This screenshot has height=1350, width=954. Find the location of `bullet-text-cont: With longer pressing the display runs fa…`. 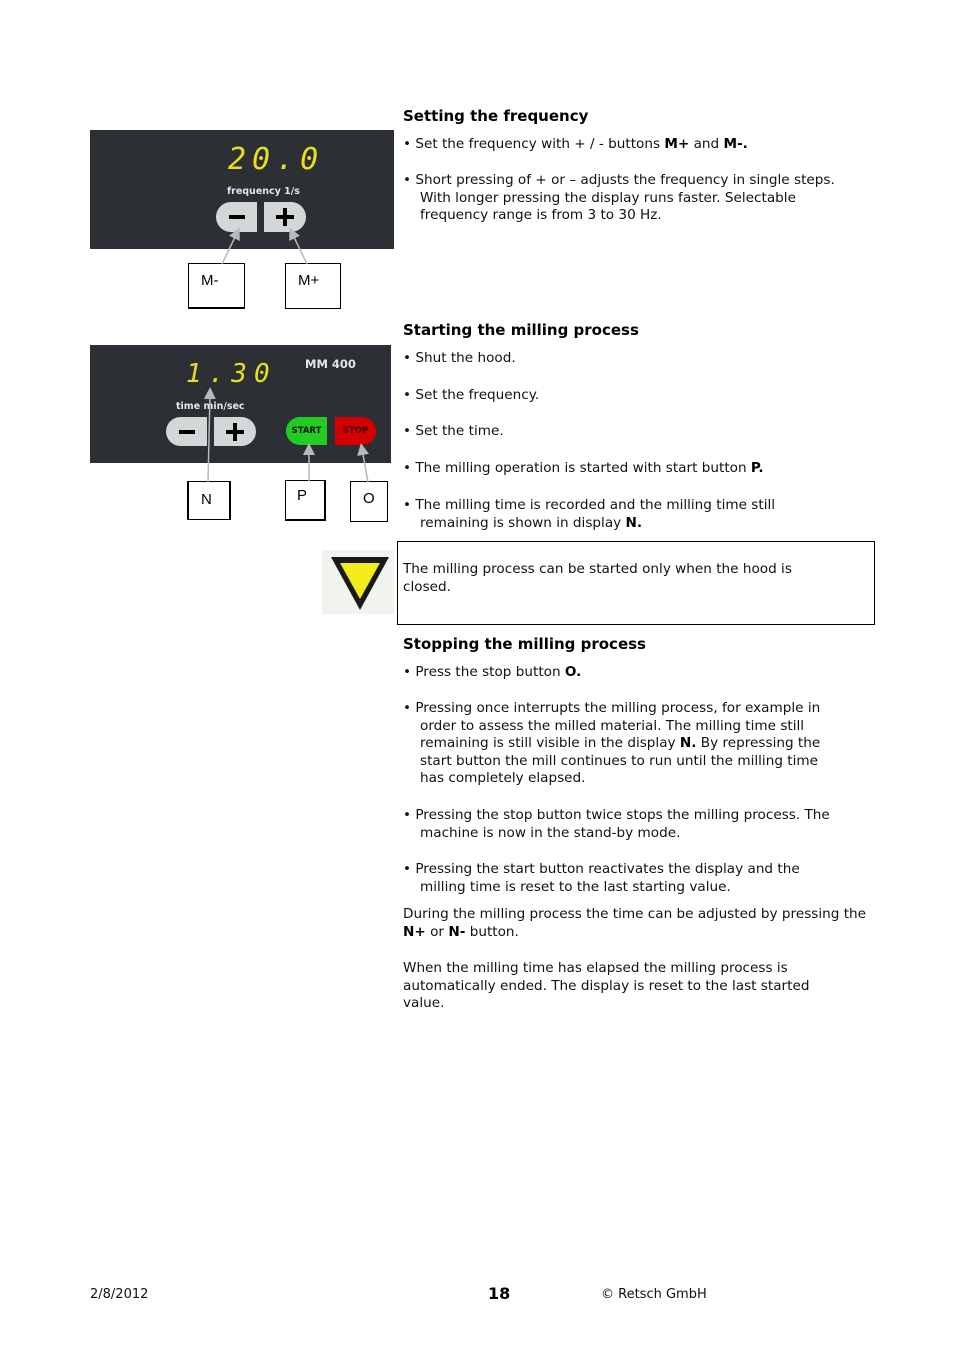

bullet-text-cont: With longer pressing the display runs fa… is located at coordinates (608, 197).